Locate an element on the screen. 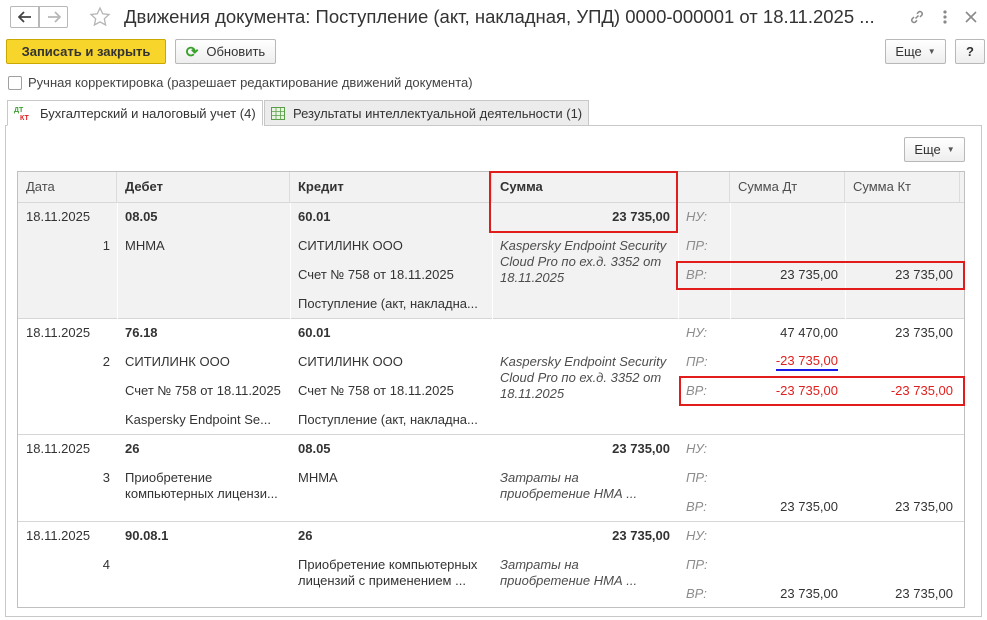 This screenshot has width=987, height=620. grid-more-button: Еще ▼ is located at coordinates (934, 149).